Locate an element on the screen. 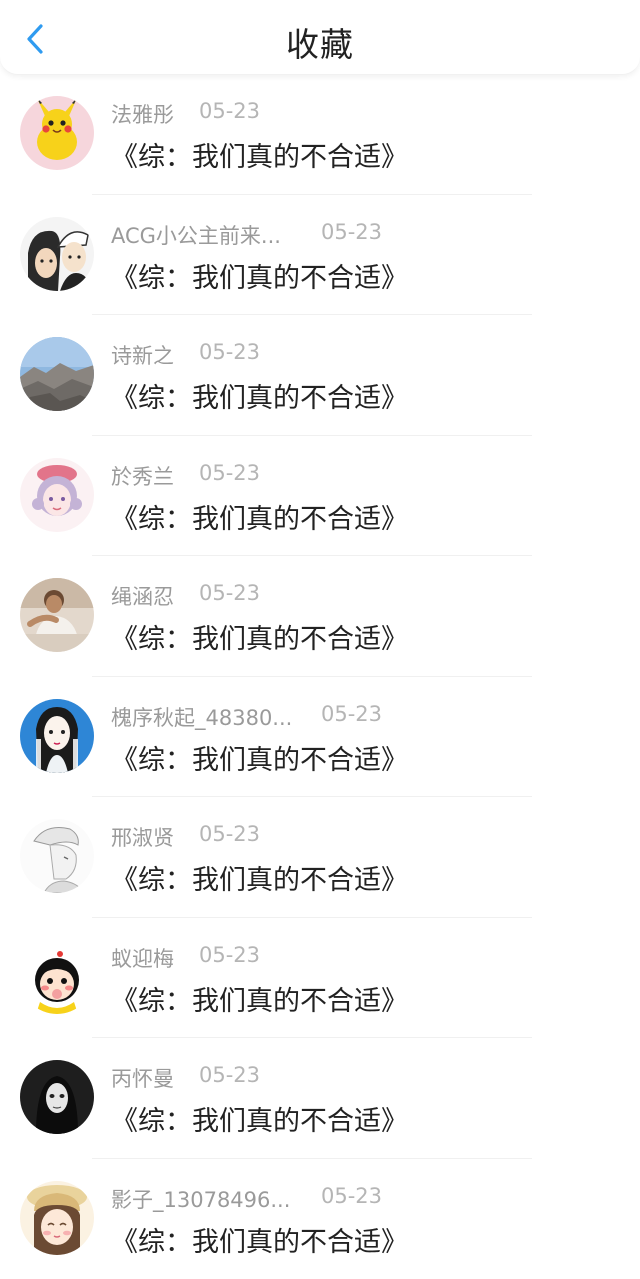 Image resolution: width=640 pixels, height=1279 pixels. favorite-item: 蚁迎梅 05-23 《综：我们真的不合适》 is located at coordinates (320, 978).